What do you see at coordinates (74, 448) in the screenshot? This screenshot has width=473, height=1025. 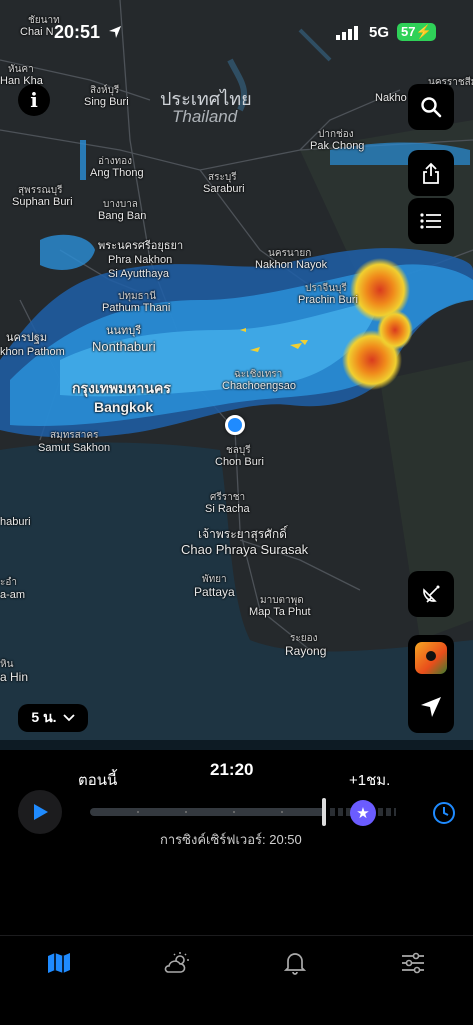 I see `place-samutsakhon: Samut Sakhon` at bounding box center [74, 448].